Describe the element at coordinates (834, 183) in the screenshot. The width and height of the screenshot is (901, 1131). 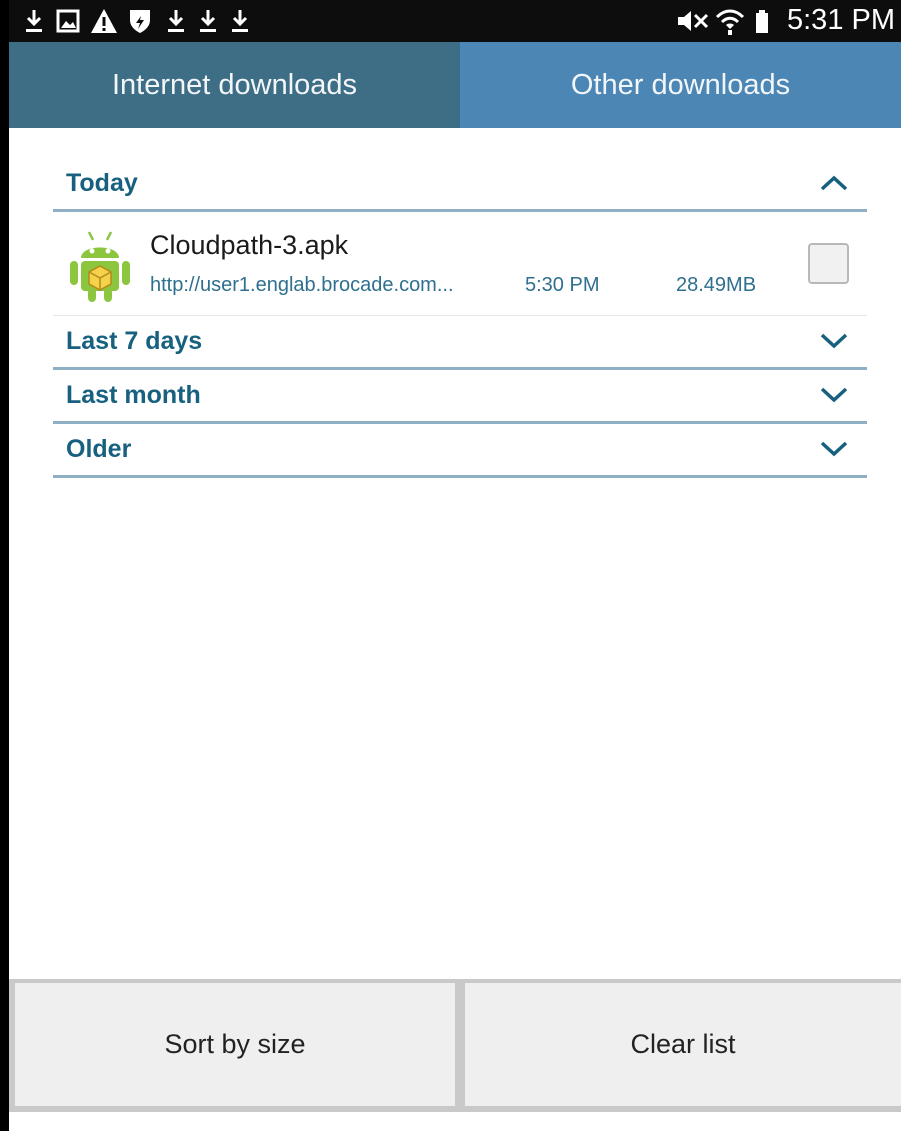
I see `chevron-up-icon` at that location.